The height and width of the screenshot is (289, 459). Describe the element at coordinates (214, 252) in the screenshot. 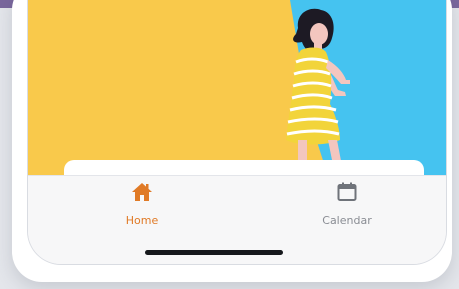

I see `home-indicator` at that location.